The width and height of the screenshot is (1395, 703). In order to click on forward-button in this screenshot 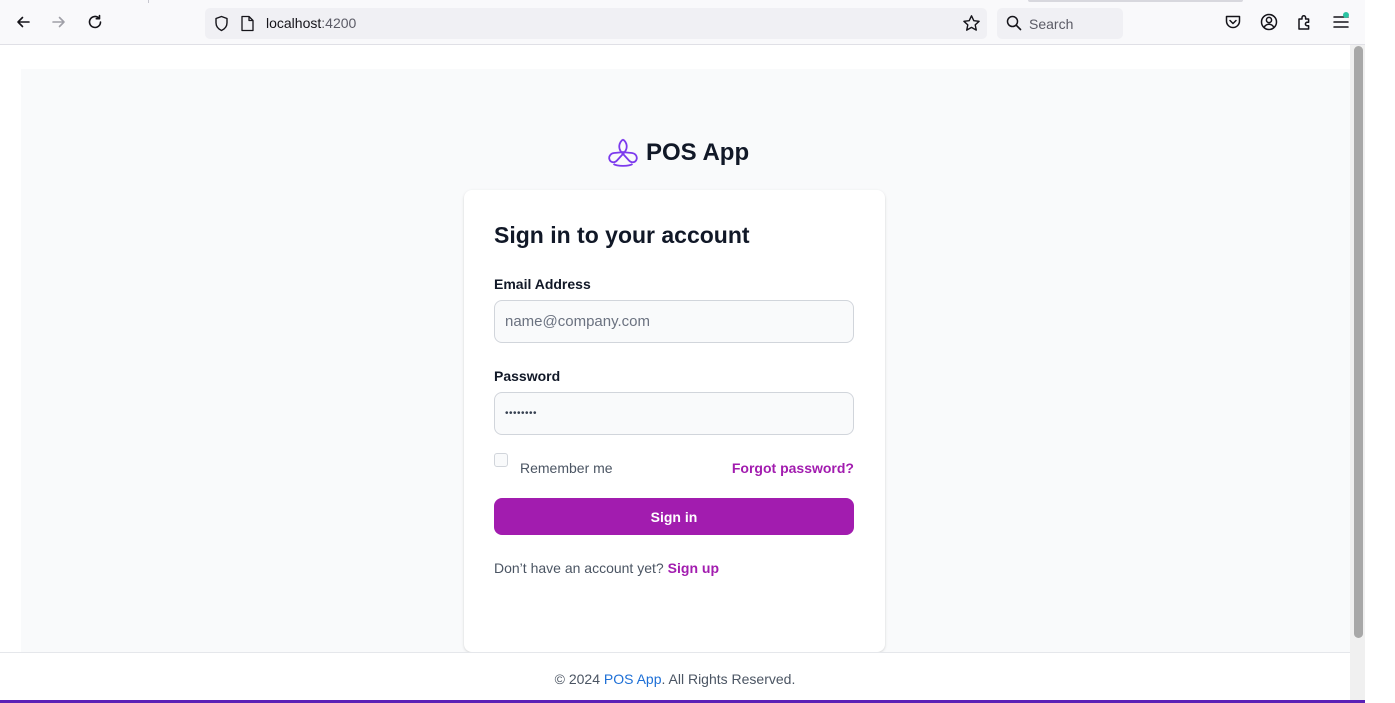, I will do `click(59, 22)`.